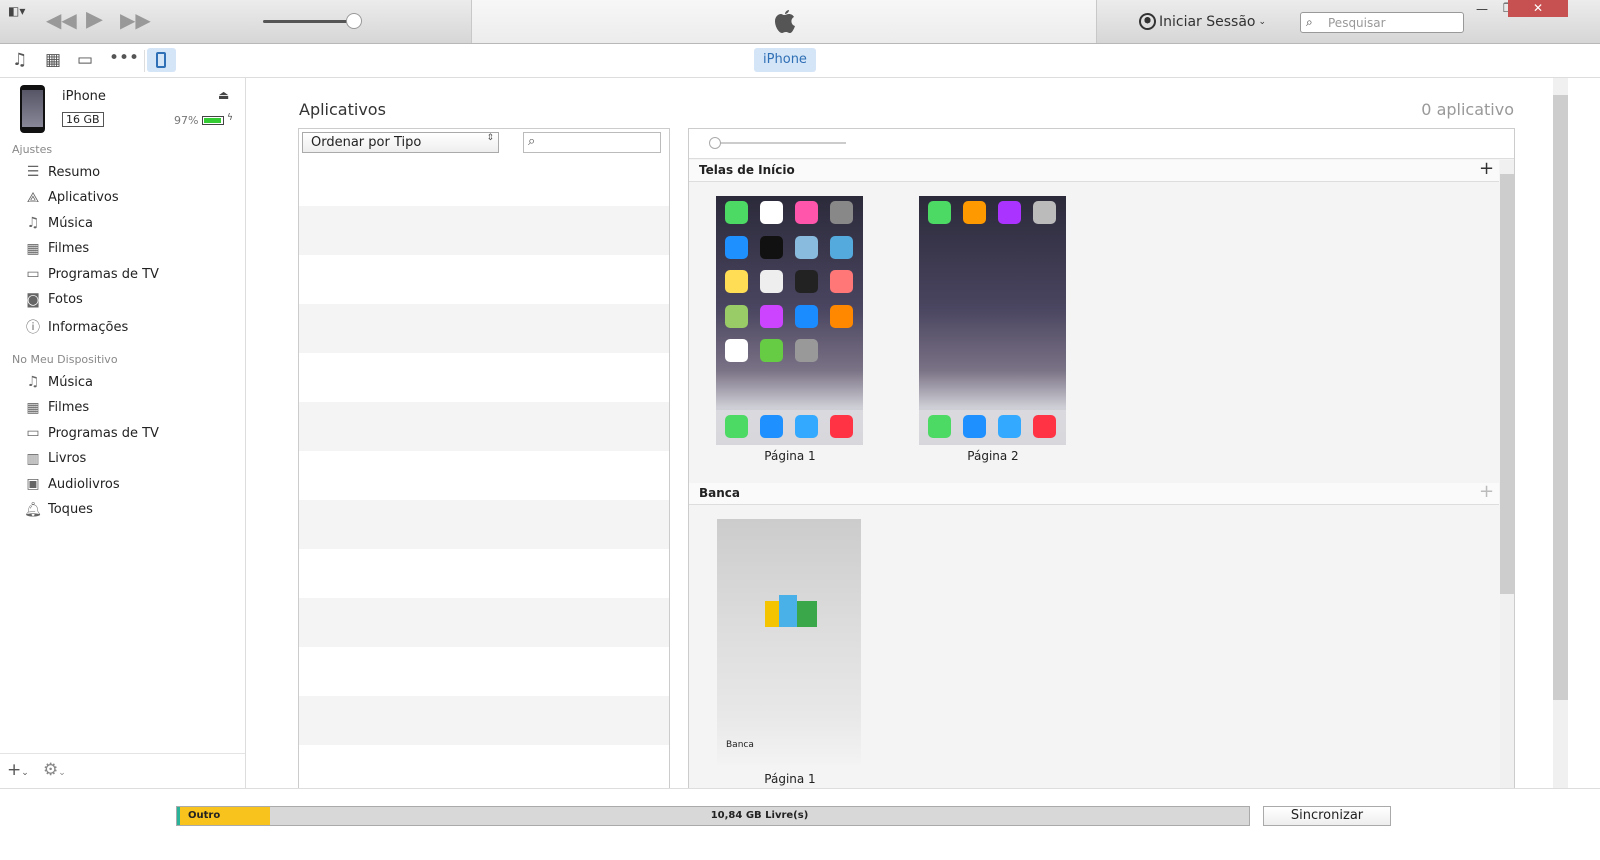  I want to click on zoom-knob, so click(715, 143).